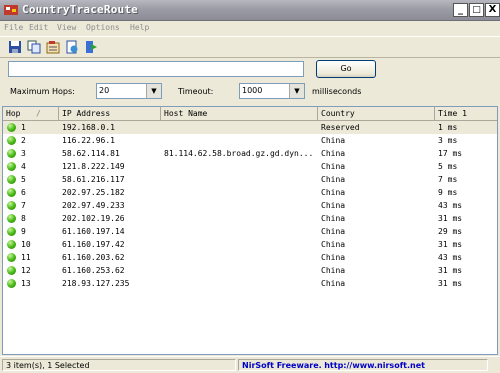 The height and width of the screenshot is (373, 500). I want to click on cell-ip: 202.102.19.26, so click(93, 218).